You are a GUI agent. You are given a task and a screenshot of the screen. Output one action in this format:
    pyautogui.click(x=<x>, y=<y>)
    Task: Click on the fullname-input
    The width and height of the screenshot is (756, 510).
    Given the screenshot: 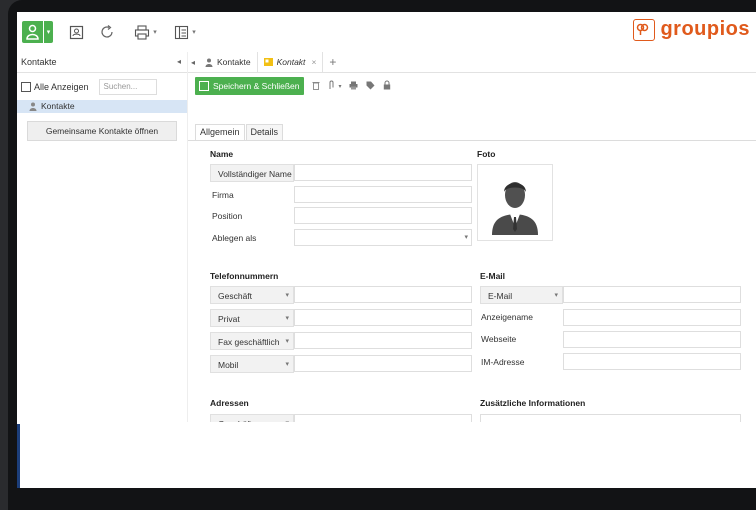 What is the action you would take?
    pyautogui.click(x=383, y=172)
    